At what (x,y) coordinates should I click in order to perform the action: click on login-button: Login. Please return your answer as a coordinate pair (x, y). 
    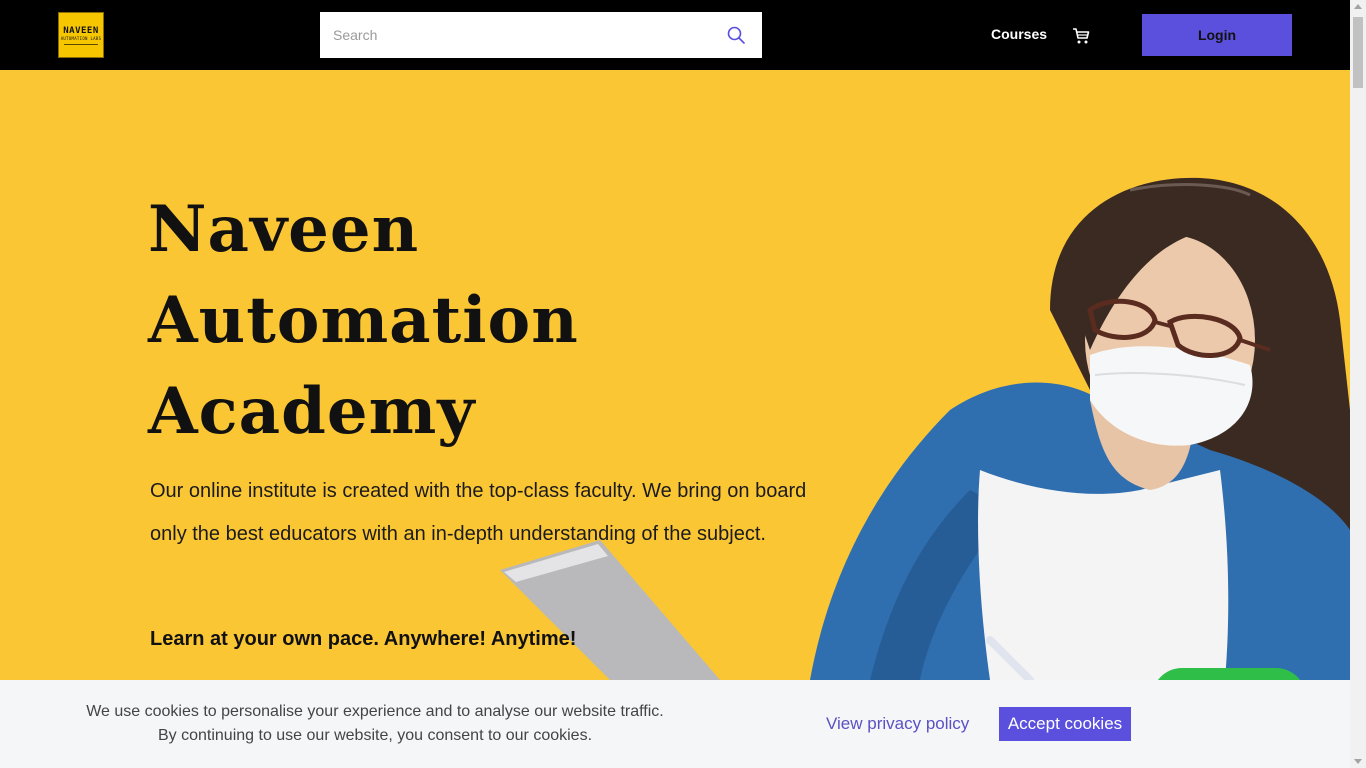
    Looking at the image, I should click on (1217, 35).